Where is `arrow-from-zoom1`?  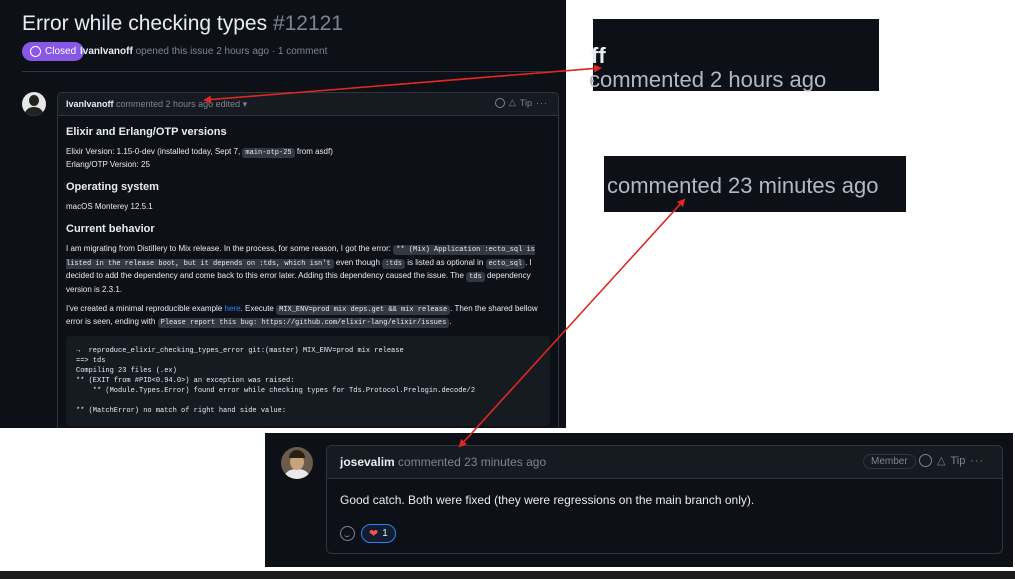 arrow-from-zoom1 is located at coordinates (402, 85).